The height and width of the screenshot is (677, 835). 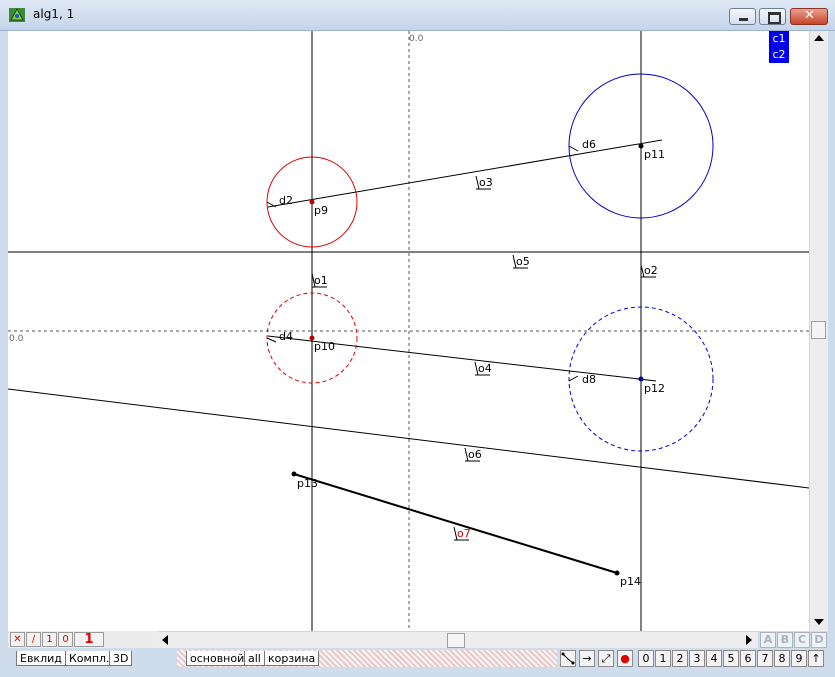 I want to click on num-button-8: 8, so click(x=782, y=658).